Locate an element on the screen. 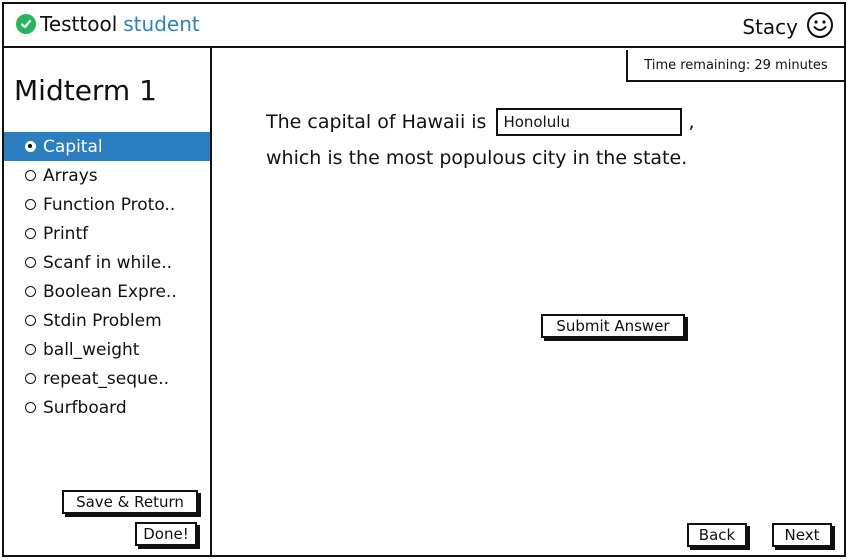 The height and width of the screenshot is (559, 848). sidebar-item-boolean: Boolean Expre.. is located at coordinates (107, 291).